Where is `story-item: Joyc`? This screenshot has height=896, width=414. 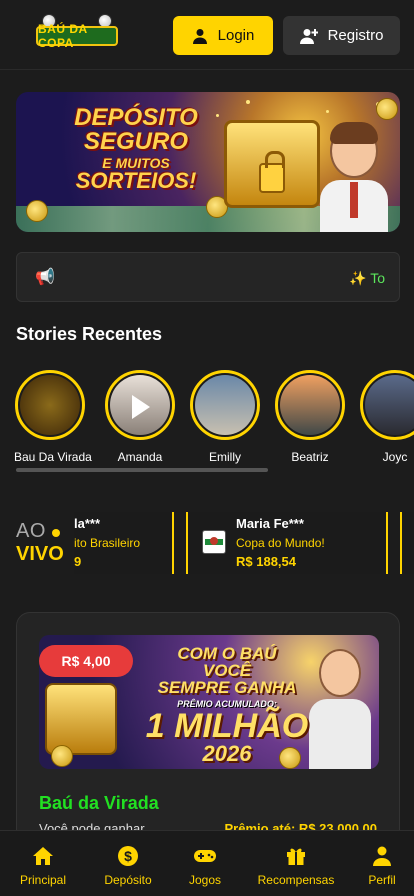 story-item: Joyc is located at coordinates (386, 417).